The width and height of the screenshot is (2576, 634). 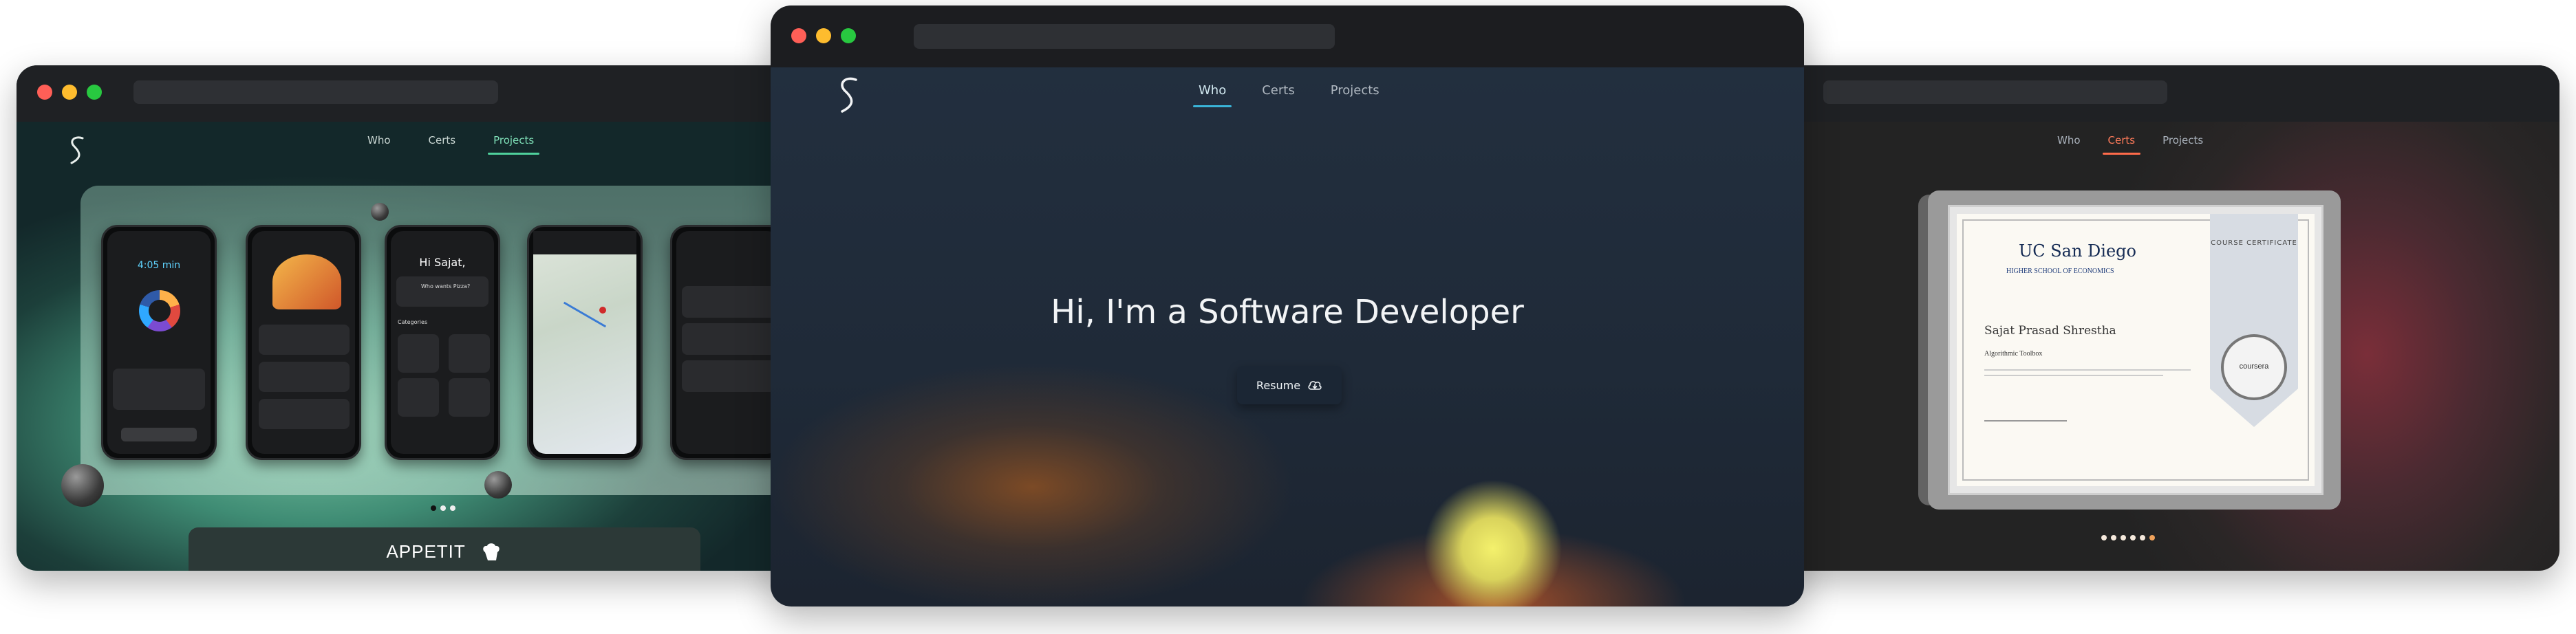 What do you see at coordinates (2254, 243) in the screenshot?
I see `ribbon-label: COURSE CERTIFICATE` at bounding box center [2254, 243].